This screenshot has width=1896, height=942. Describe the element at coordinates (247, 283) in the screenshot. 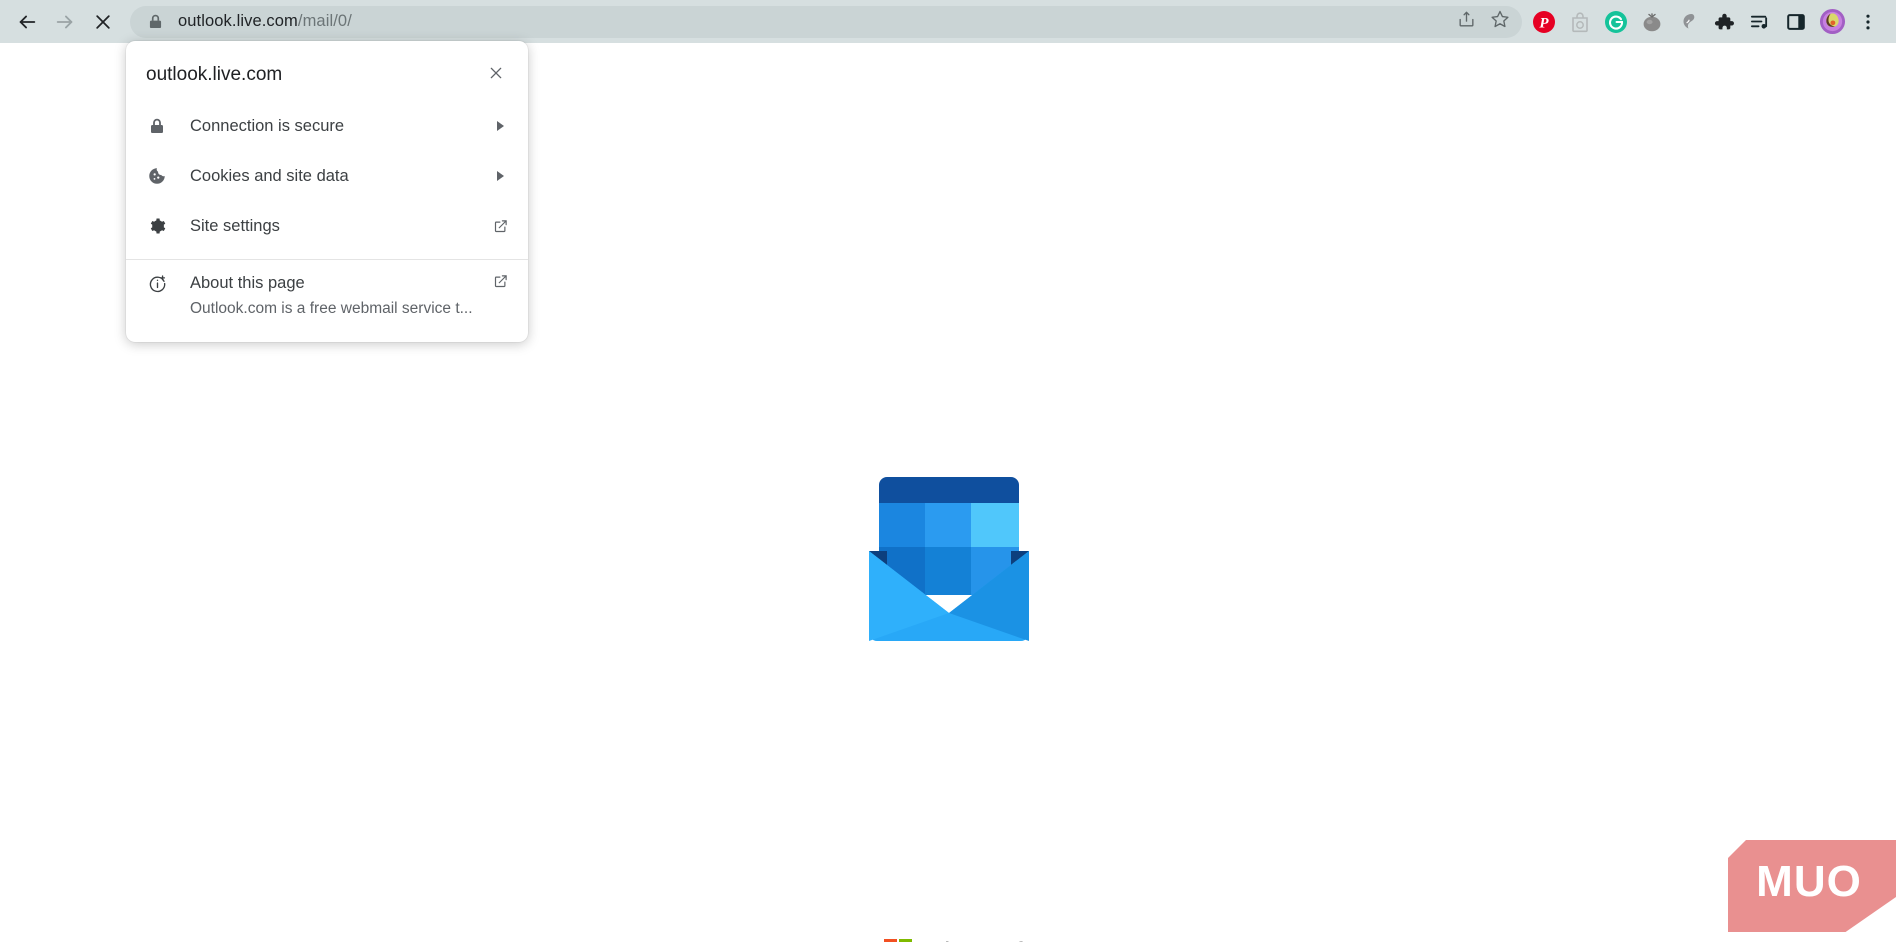

I see `about-page-title: About this page` at that location.